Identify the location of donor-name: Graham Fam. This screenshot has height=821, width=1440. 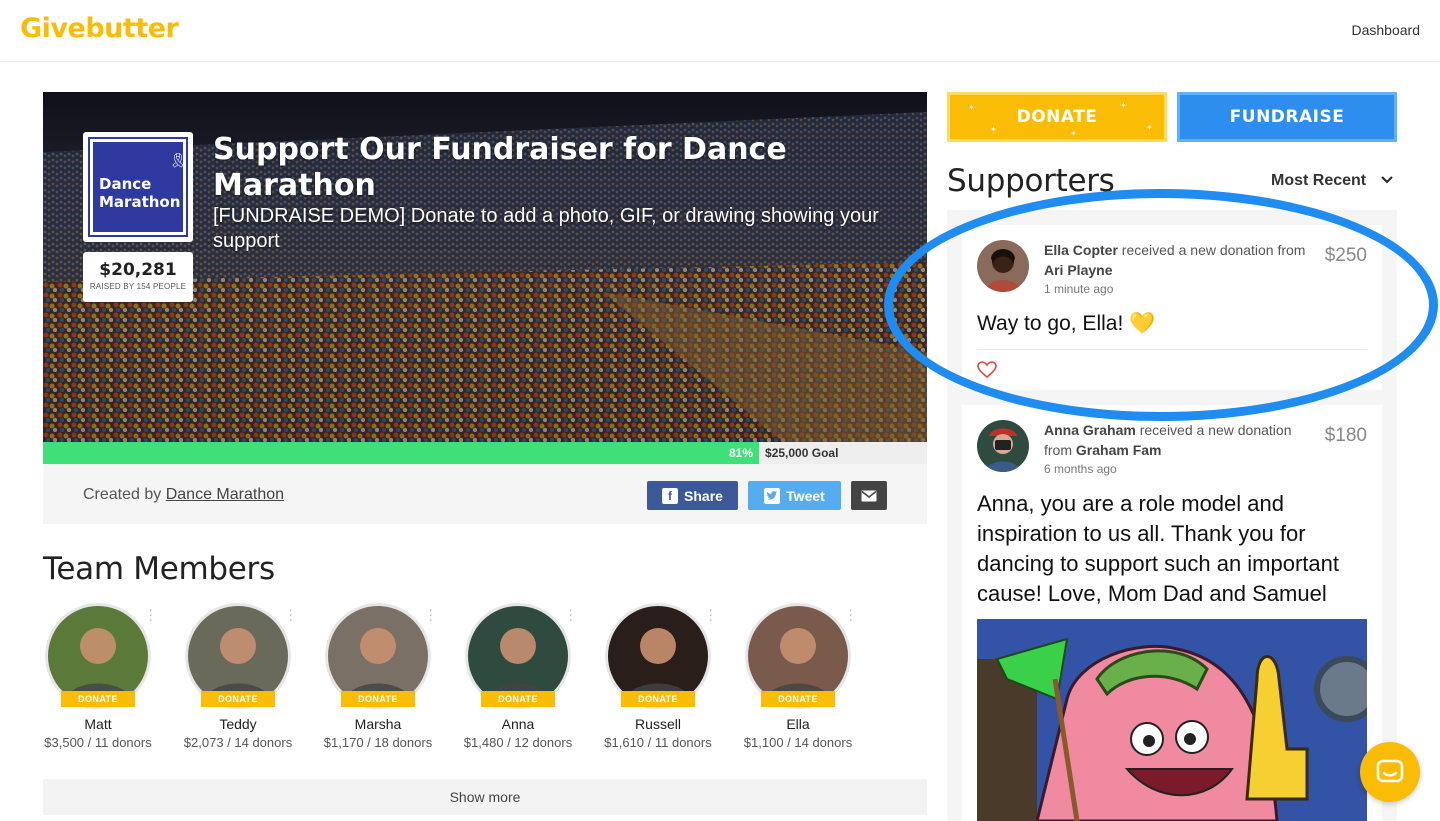
(1118, 450).